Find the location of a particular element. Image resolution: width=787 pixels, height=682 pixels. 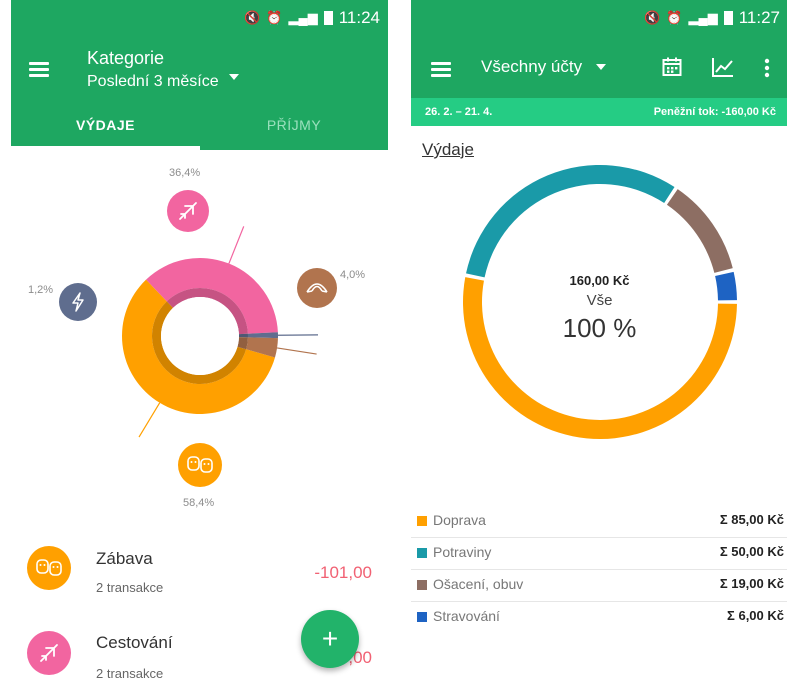

pie-bubble-cestovani is located at coordinates (188, 211).